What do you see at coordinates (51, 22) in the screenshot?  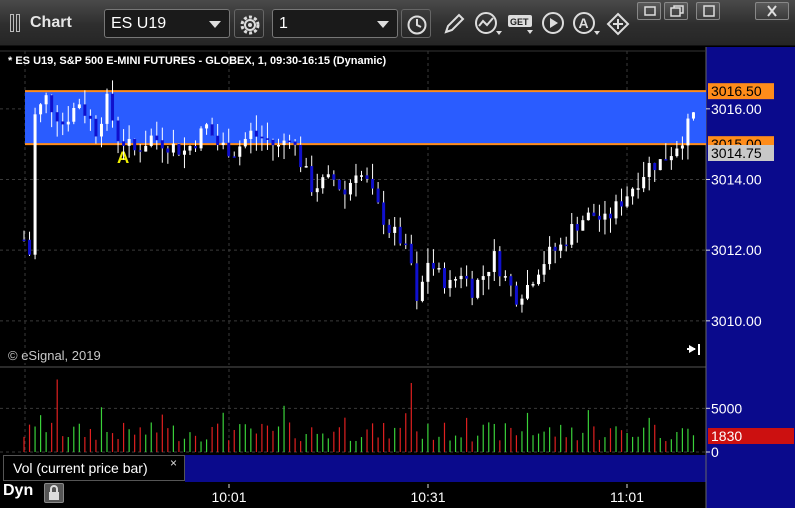 I see `window-title: Chart` at bounding box center [51, 22].